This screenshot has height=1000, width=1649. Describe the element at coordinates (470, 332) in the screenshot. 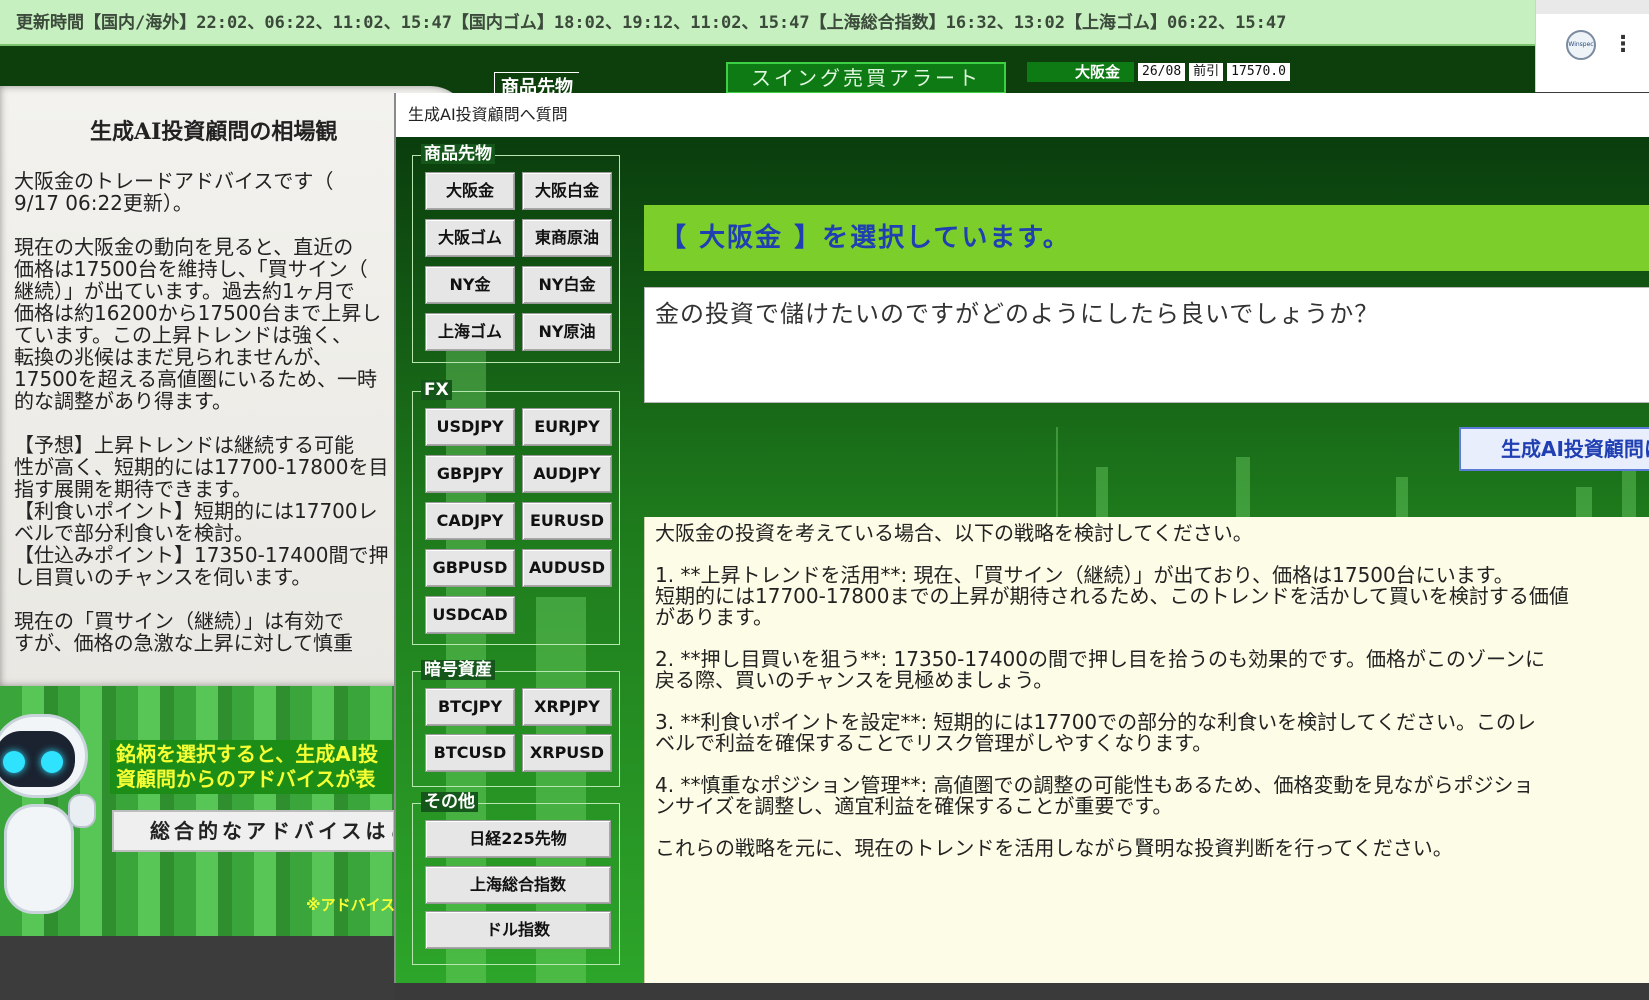

I see `asset-button-shanghai-rubber: 上海ゴム` at that location.